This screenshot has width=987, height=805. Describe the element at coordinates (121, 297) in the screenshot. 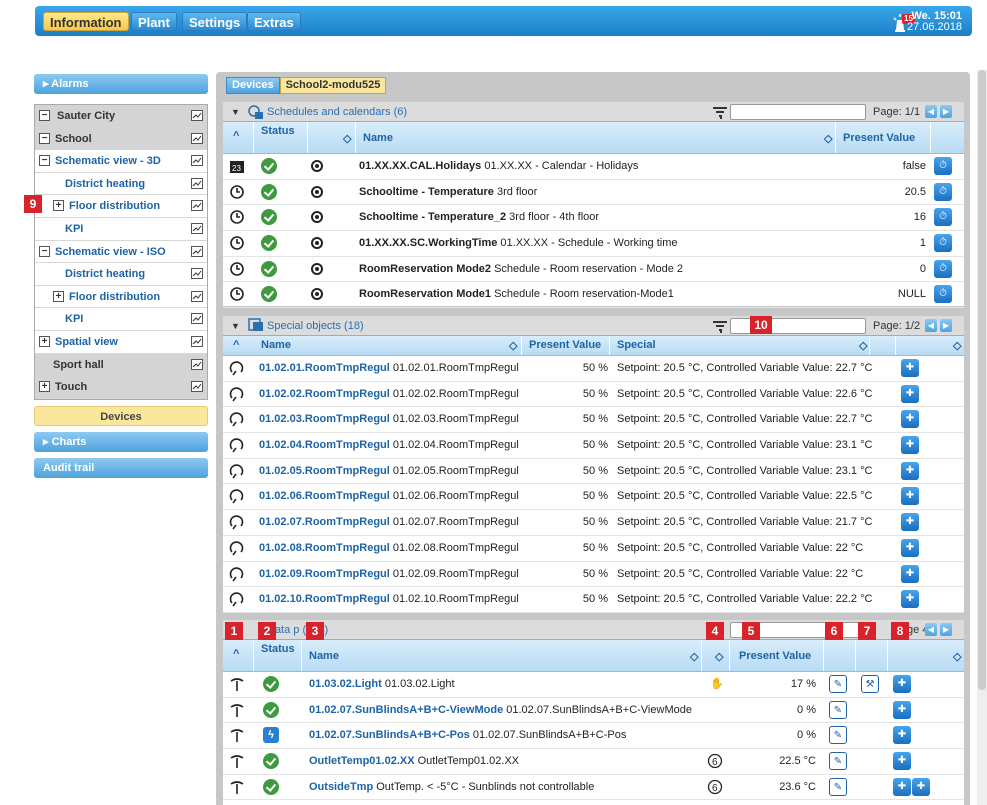

I see `tree-item: + Floor distribution` at that location.